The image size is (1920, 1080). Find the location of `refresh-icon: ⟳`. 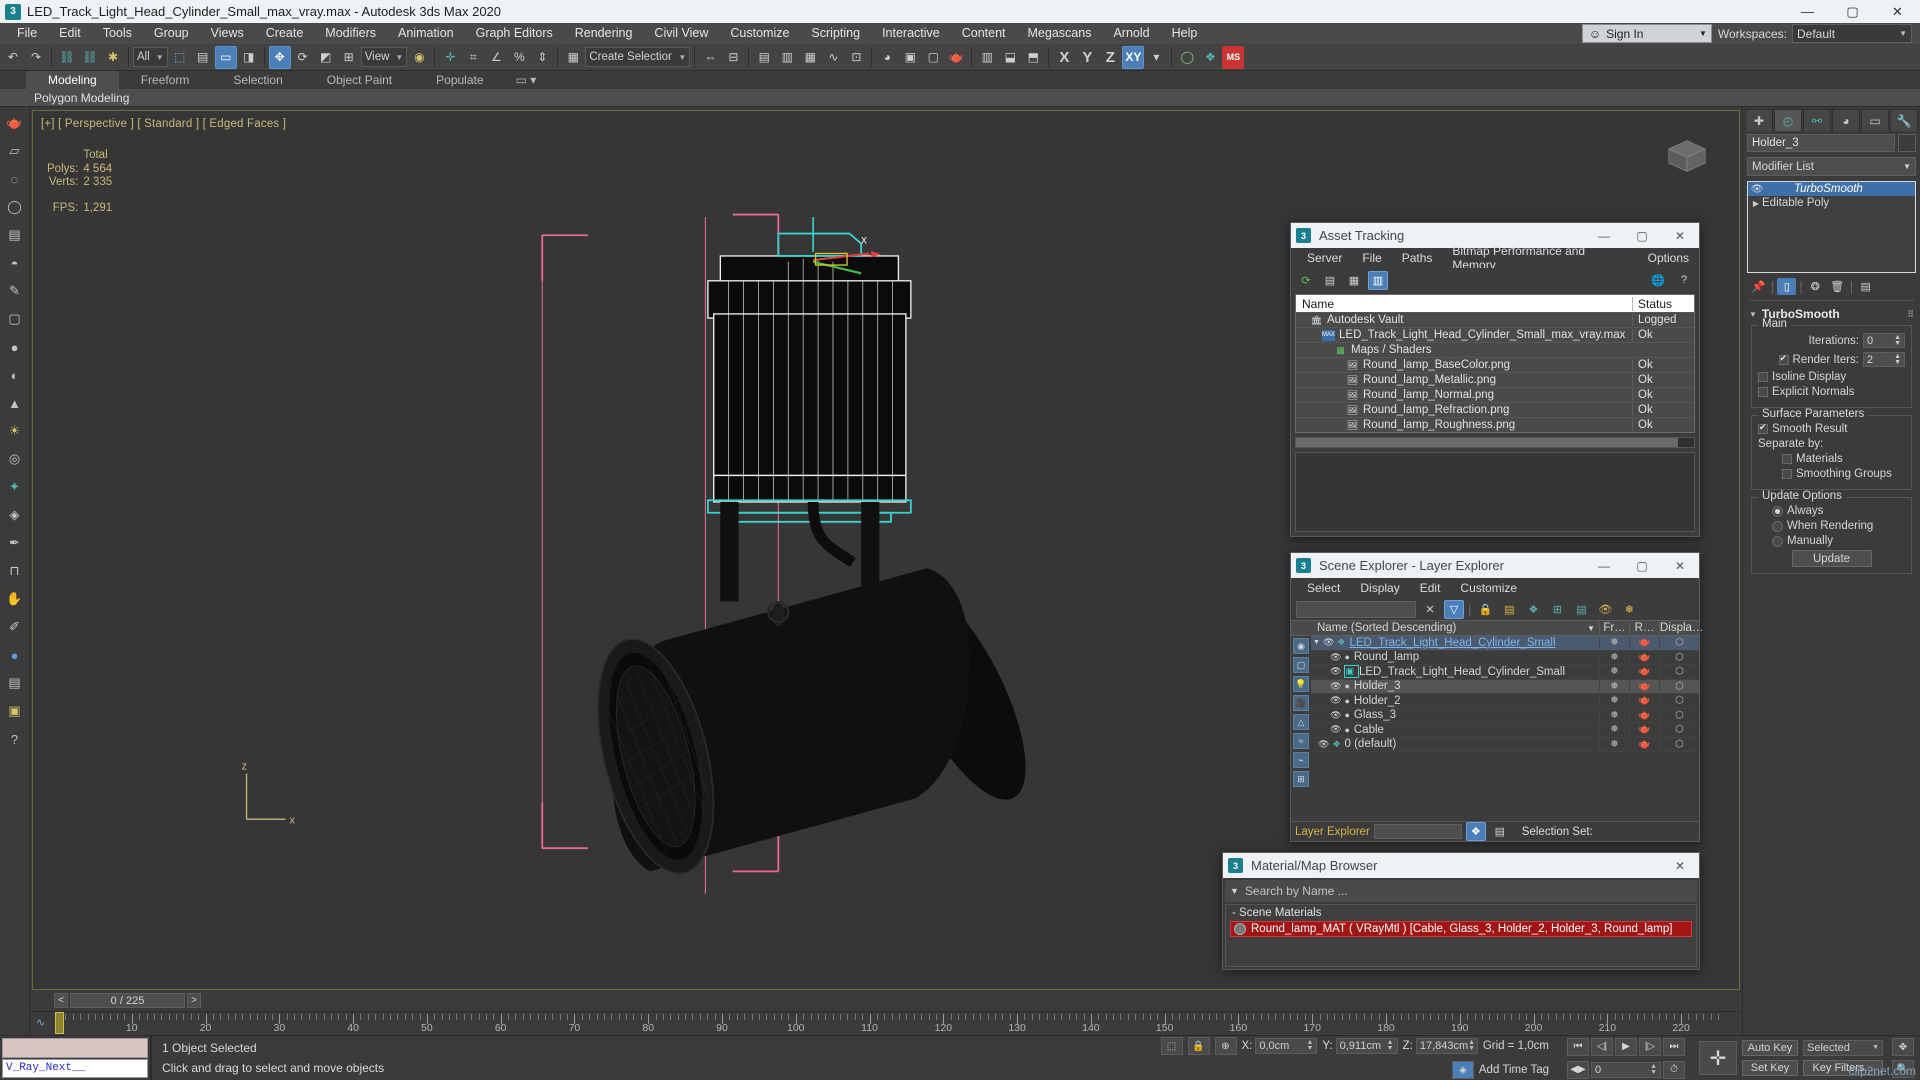

refresh-icon: ⟳ is located at coordinates (1306, 280).